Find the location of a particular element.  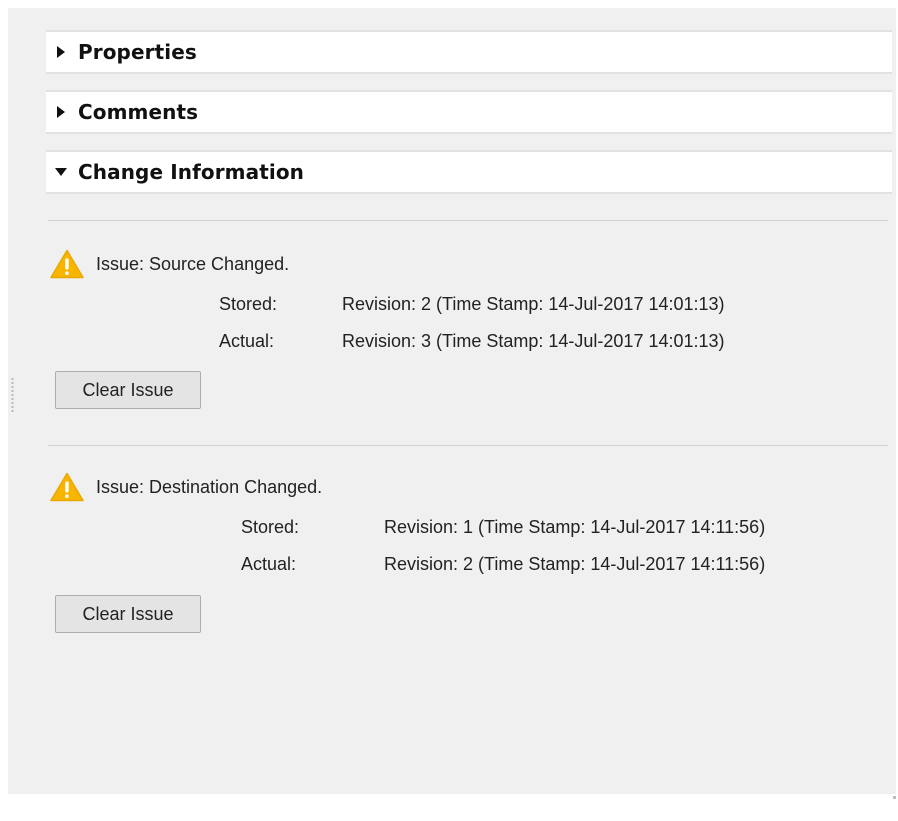

clear-issue-button-source: Clear Issue is located at coordinates (128, 390).